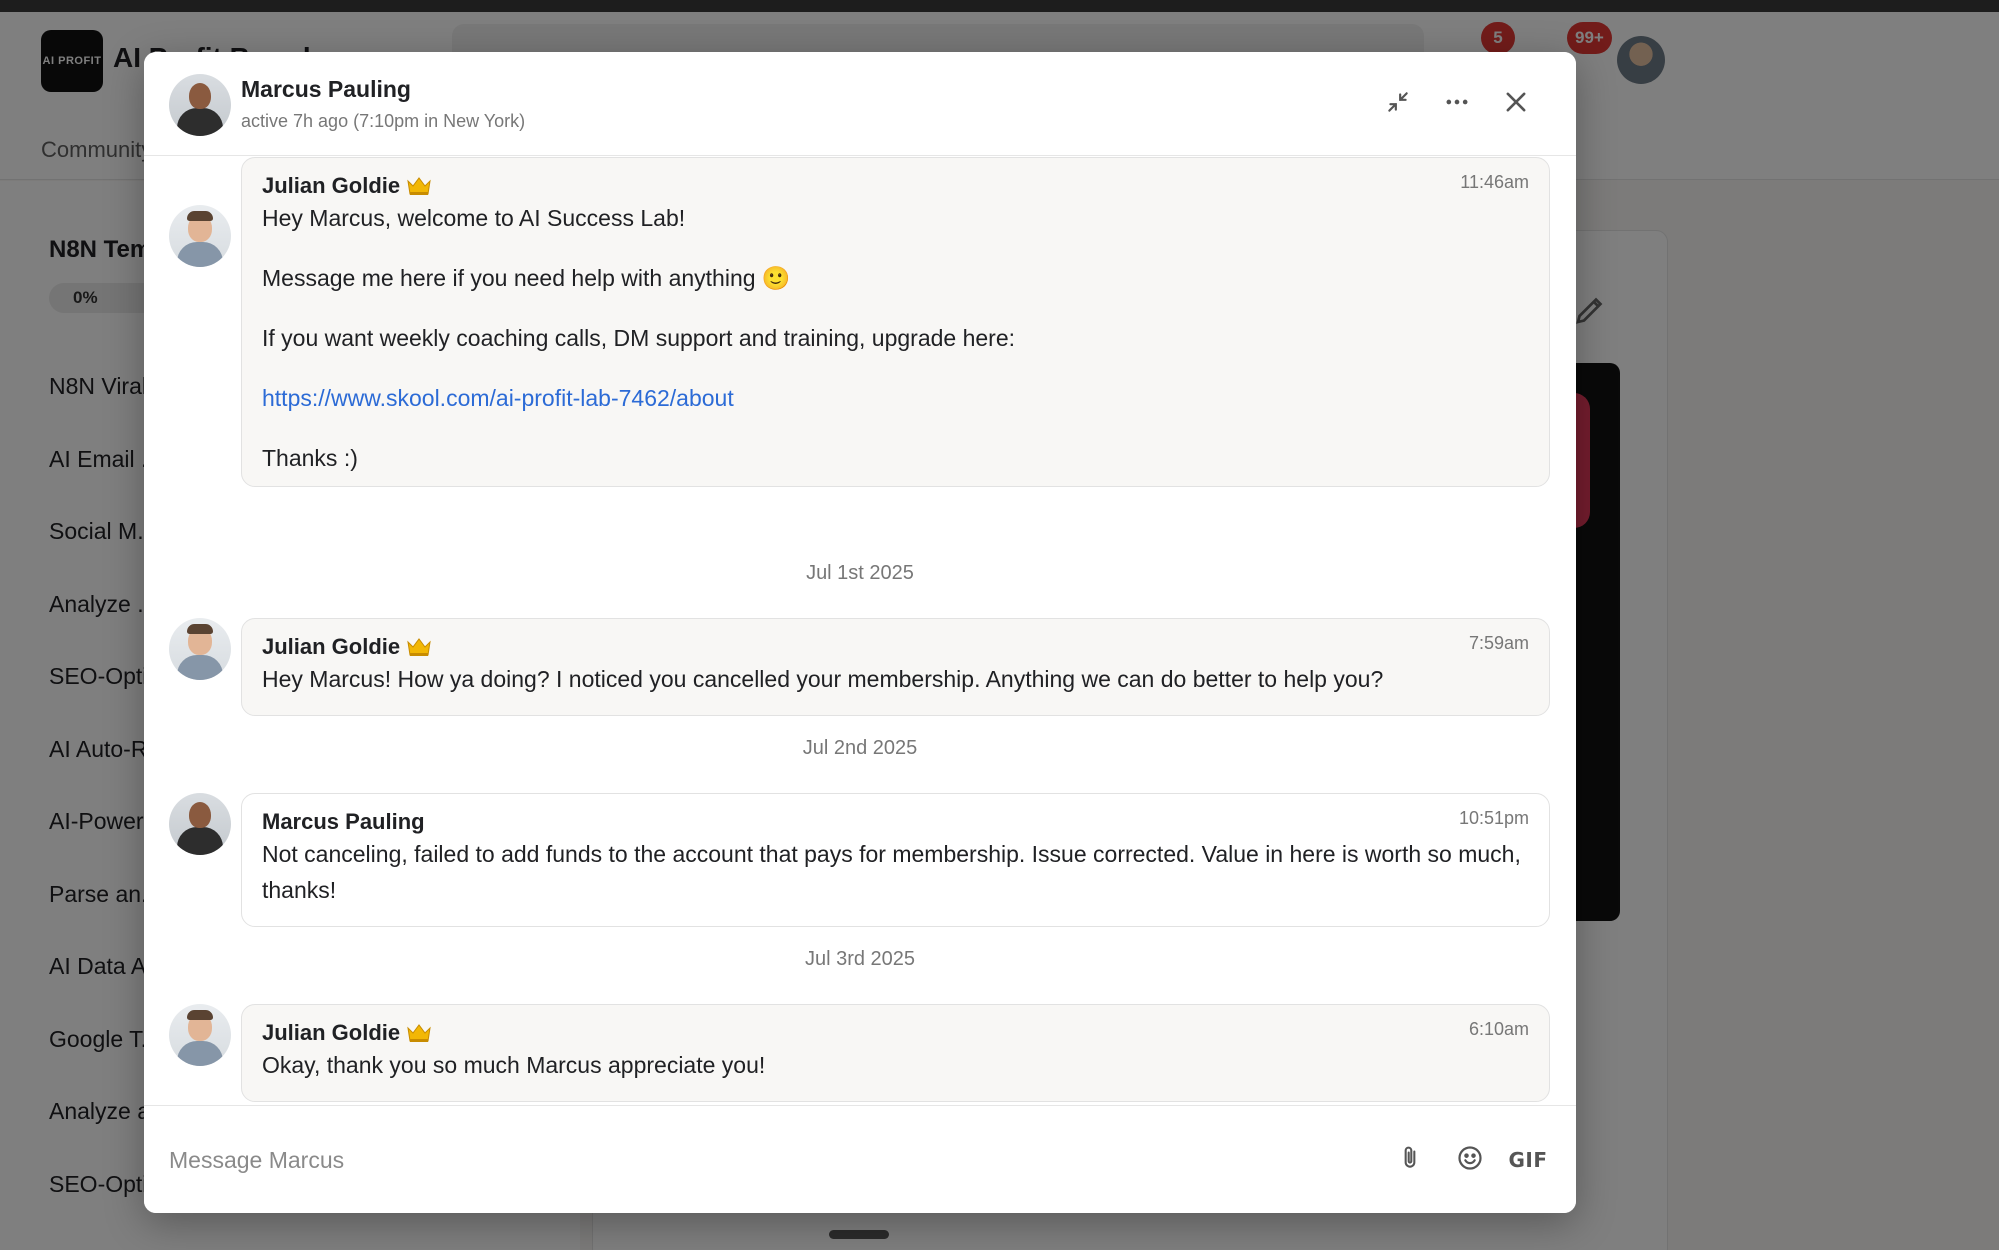 The image size is (1999, 1250). I want to click on date-separator: Jul 2nd 2025, so click(860, 748).